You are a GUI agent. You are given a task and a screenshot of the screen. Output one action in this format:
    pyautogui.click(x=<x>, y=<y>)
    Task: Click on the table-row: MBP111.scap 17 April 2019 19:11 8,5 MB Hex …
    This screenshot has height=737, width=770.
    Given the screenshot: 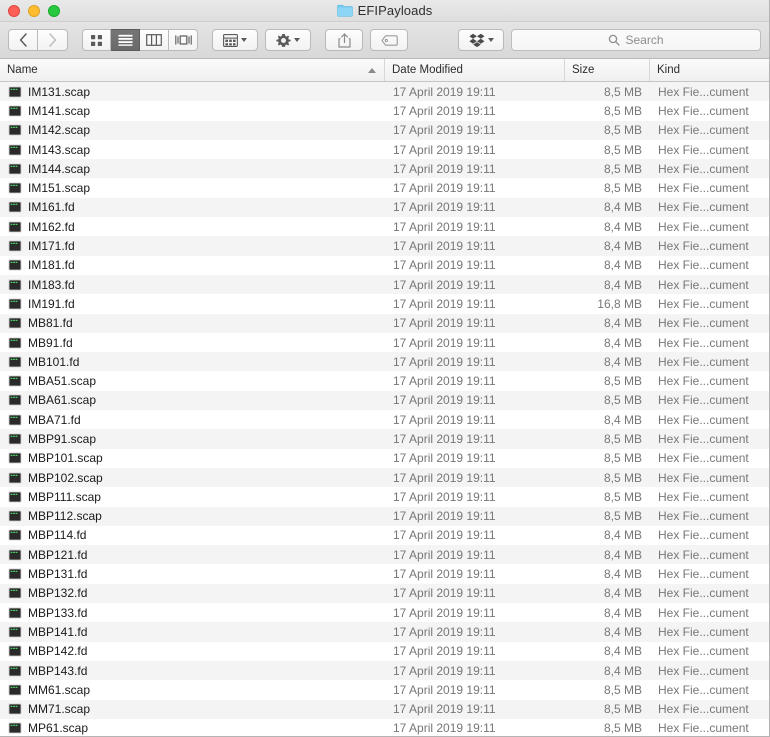 What is the action you would take?
    pyautogui.click(x=384, y=497)
    